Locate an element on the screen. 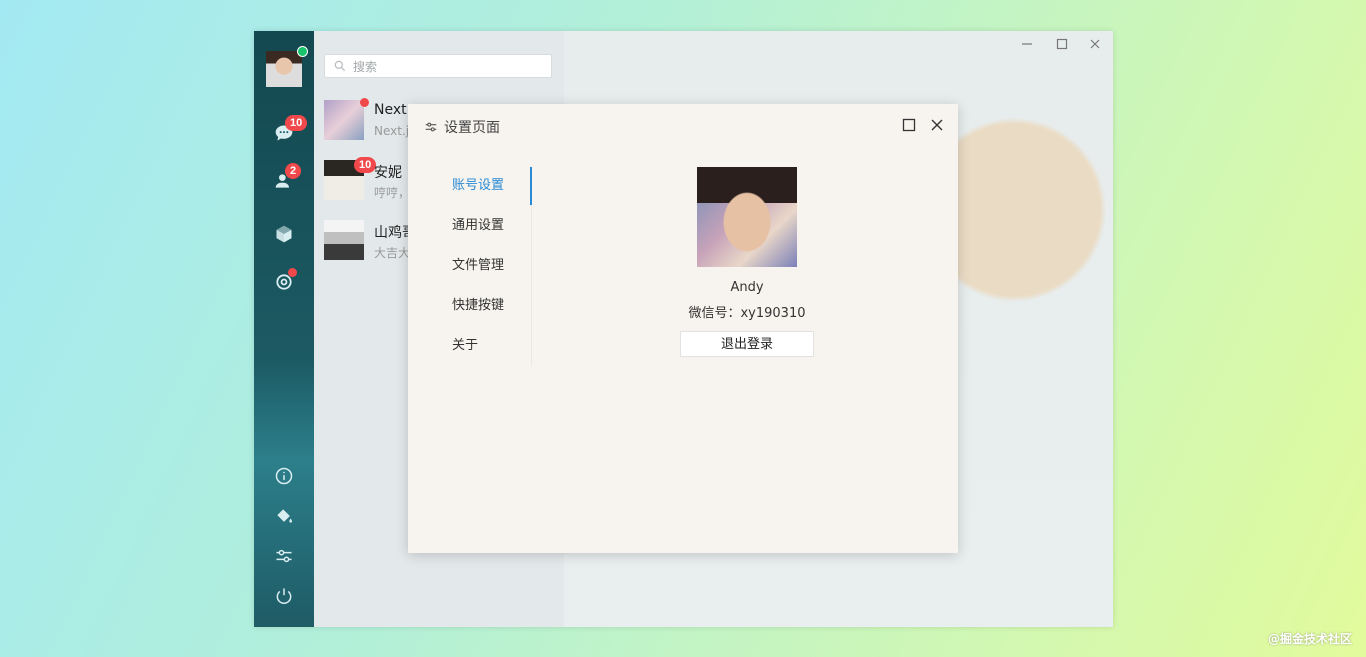  paint-bucket-icon is located at coordinates (284, 516).